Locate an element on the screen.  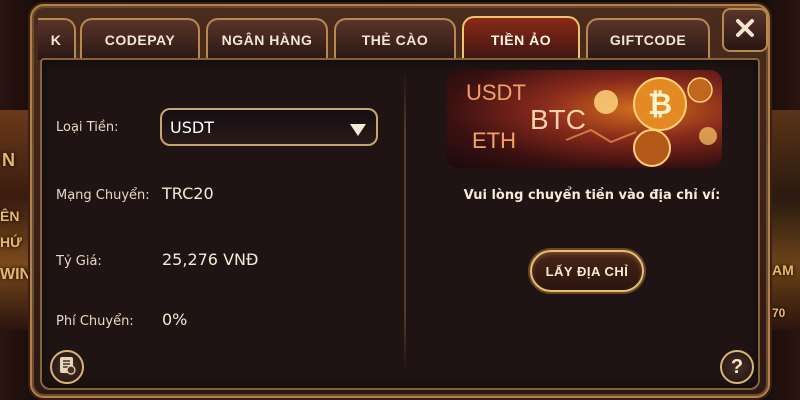
background-text: WIN is located at coordinates (16, 274).